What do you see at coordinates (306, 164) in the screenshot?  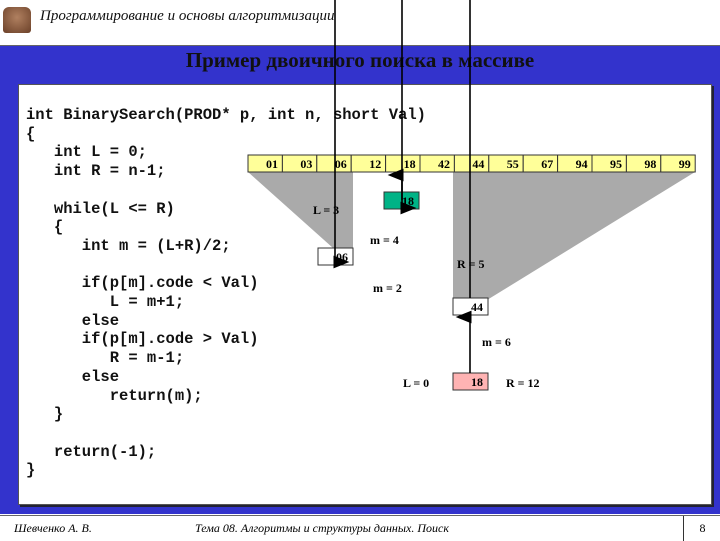 I see `array-cell-value: 03` at bounding box center [306, 164].